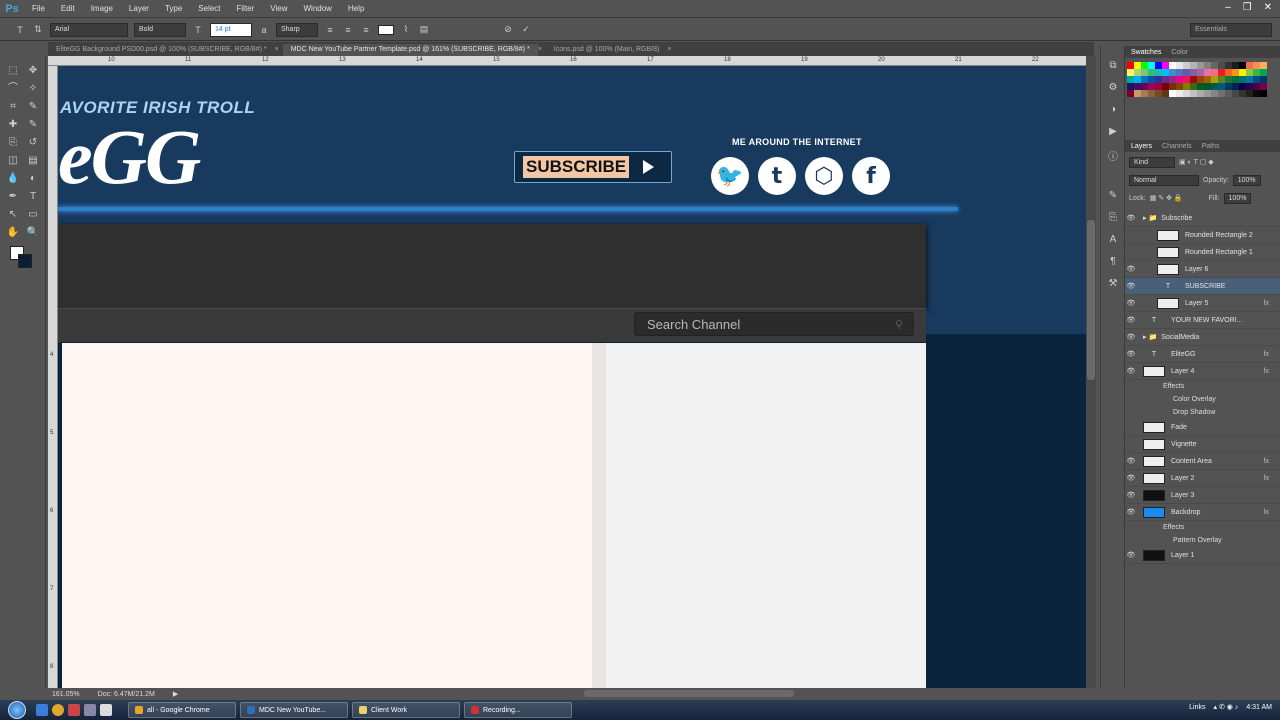 This screenshot has height=720, width=1280. Describe the element at coordinates (1202, 235) in the screenshot. I see `layer-row: Rounded Rectangle 2` at that location.